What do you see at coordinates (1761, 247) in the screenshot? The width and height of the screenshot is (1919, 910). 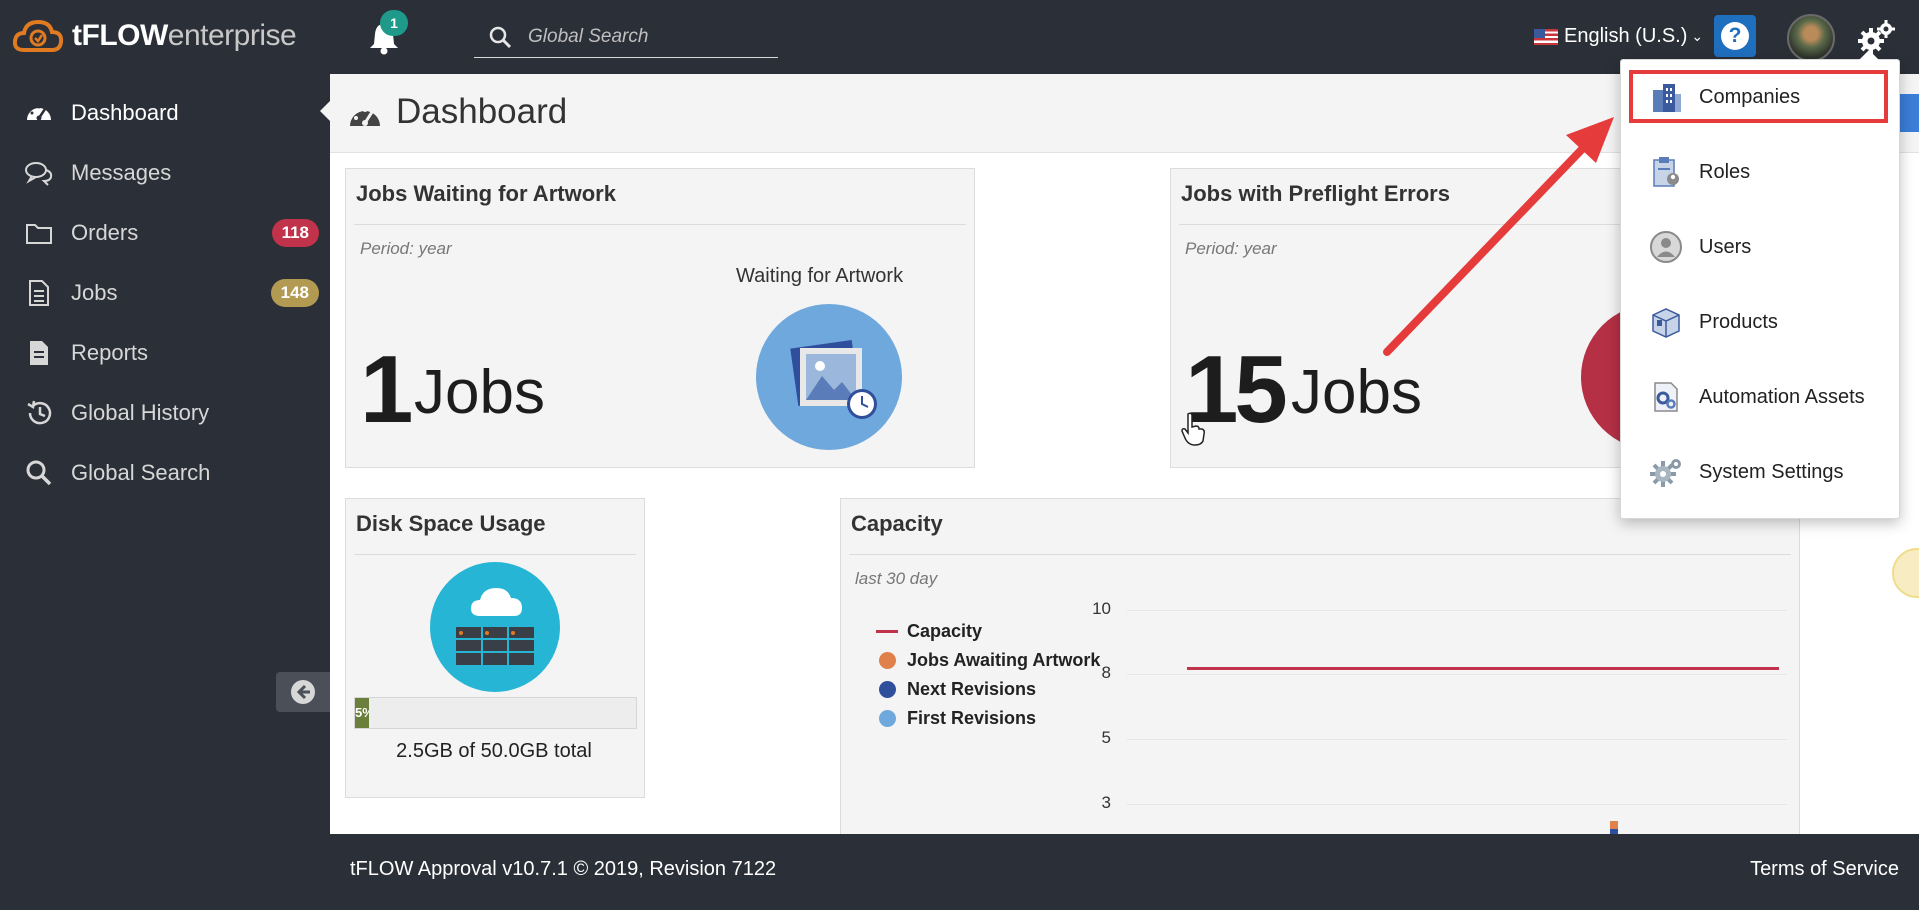 I see `menu-item-users: Users` at bounding box center [1761, 247].